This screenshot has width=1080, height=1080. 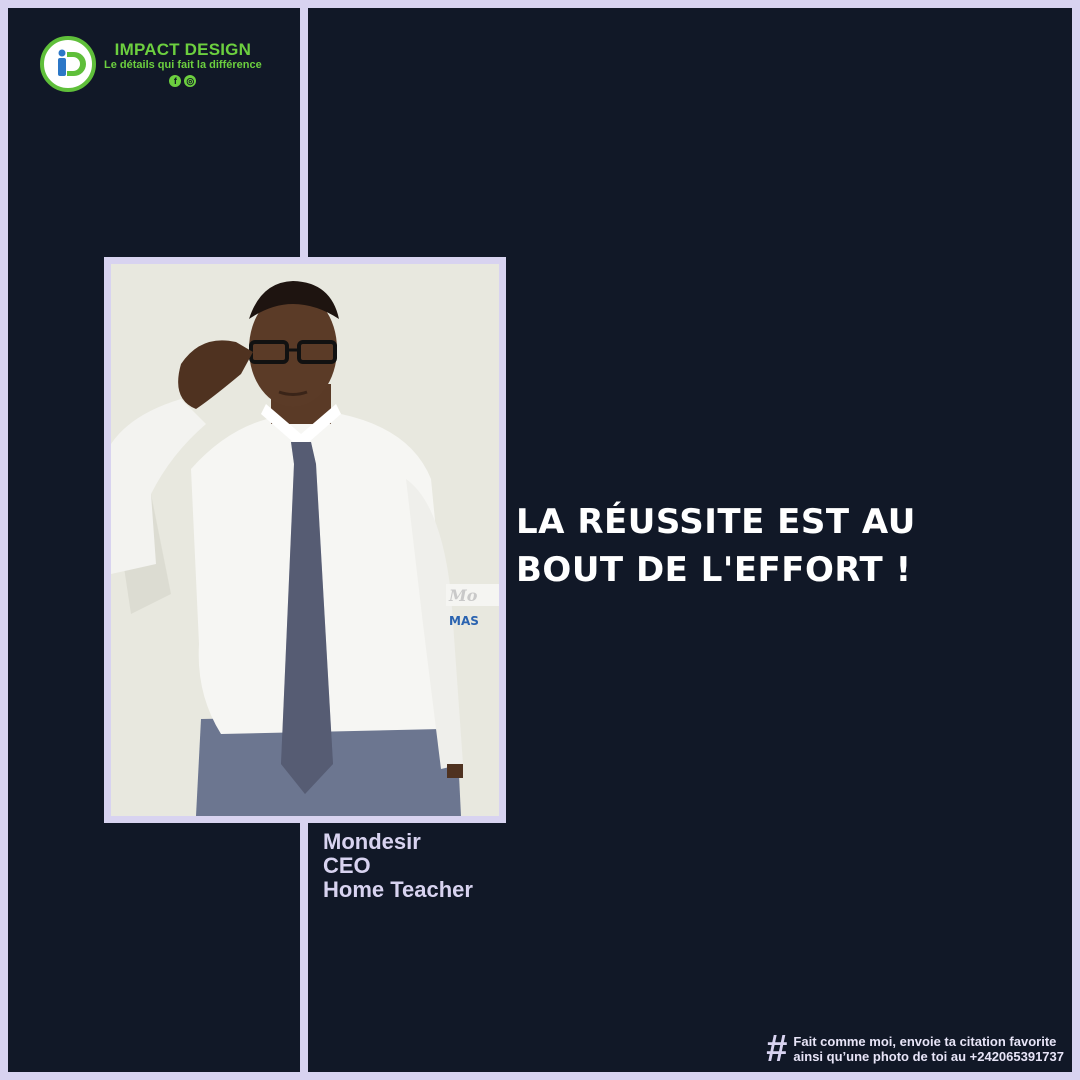 What do you see at coordinates (716, 522) in the screenshot?
I see `quote-line-1: LA RÉUSSITE EST AU` at bounding box center [716, 522].